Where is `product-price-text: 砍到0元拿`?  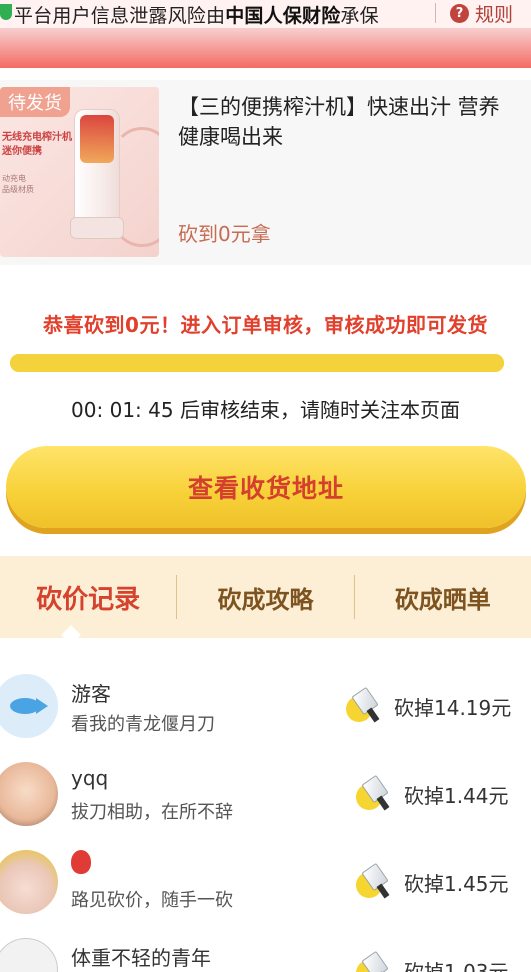
product-price-text: 砍到0元拿 is located at coordinates (224, 234).